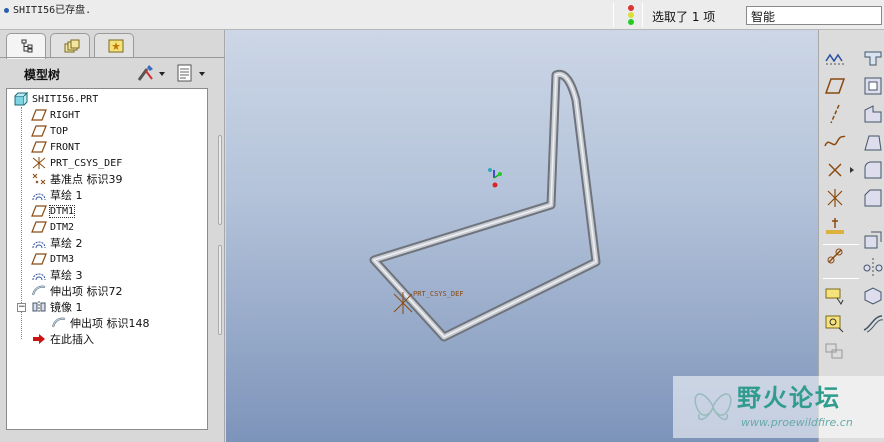 The image size is (884, 442). Describe the element at coordinates (872, 296) in the screenshot. I see `pattern-icon` at that location.